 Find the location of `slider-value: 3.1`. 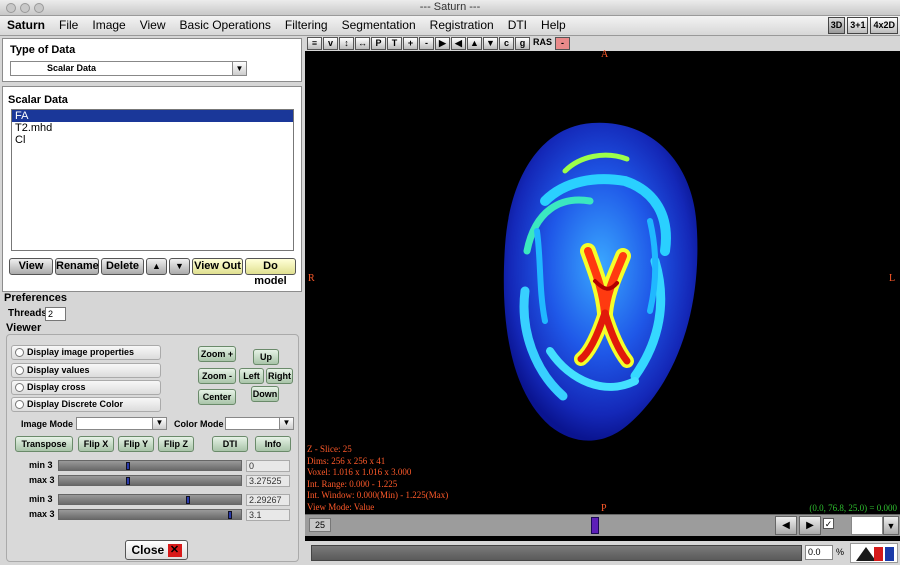

slider-value: 3.1 is located at coordinates (268, 515).